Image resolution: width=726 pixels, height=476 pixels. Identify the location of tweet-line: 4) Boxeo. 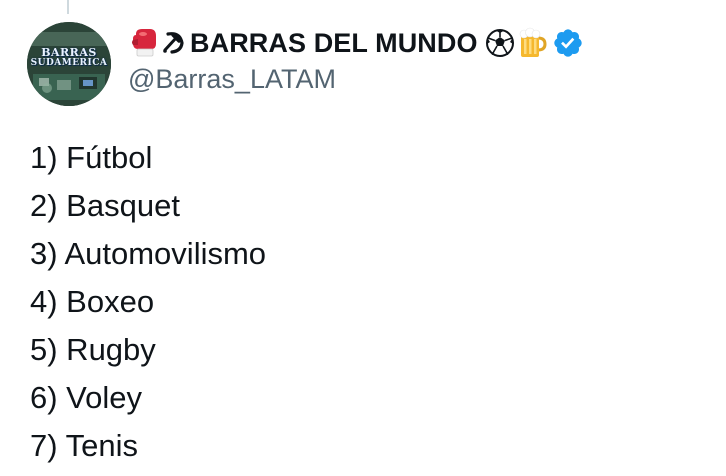
(92, 301).